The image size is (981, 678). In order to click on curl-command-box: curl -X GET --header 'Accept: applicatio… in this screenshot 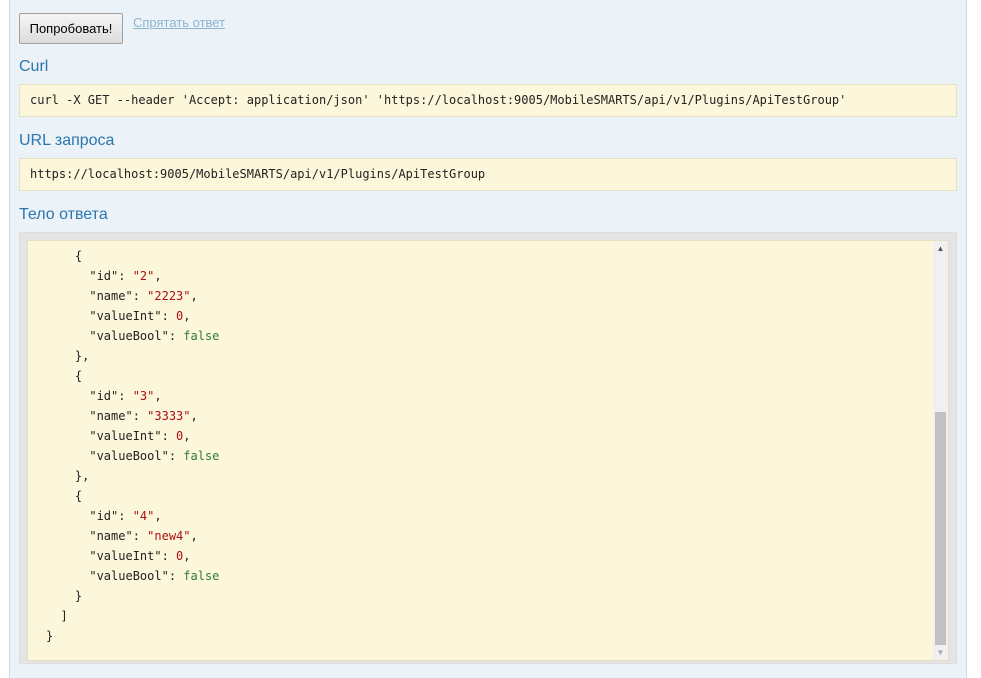, I will do `click(488, 100)`.